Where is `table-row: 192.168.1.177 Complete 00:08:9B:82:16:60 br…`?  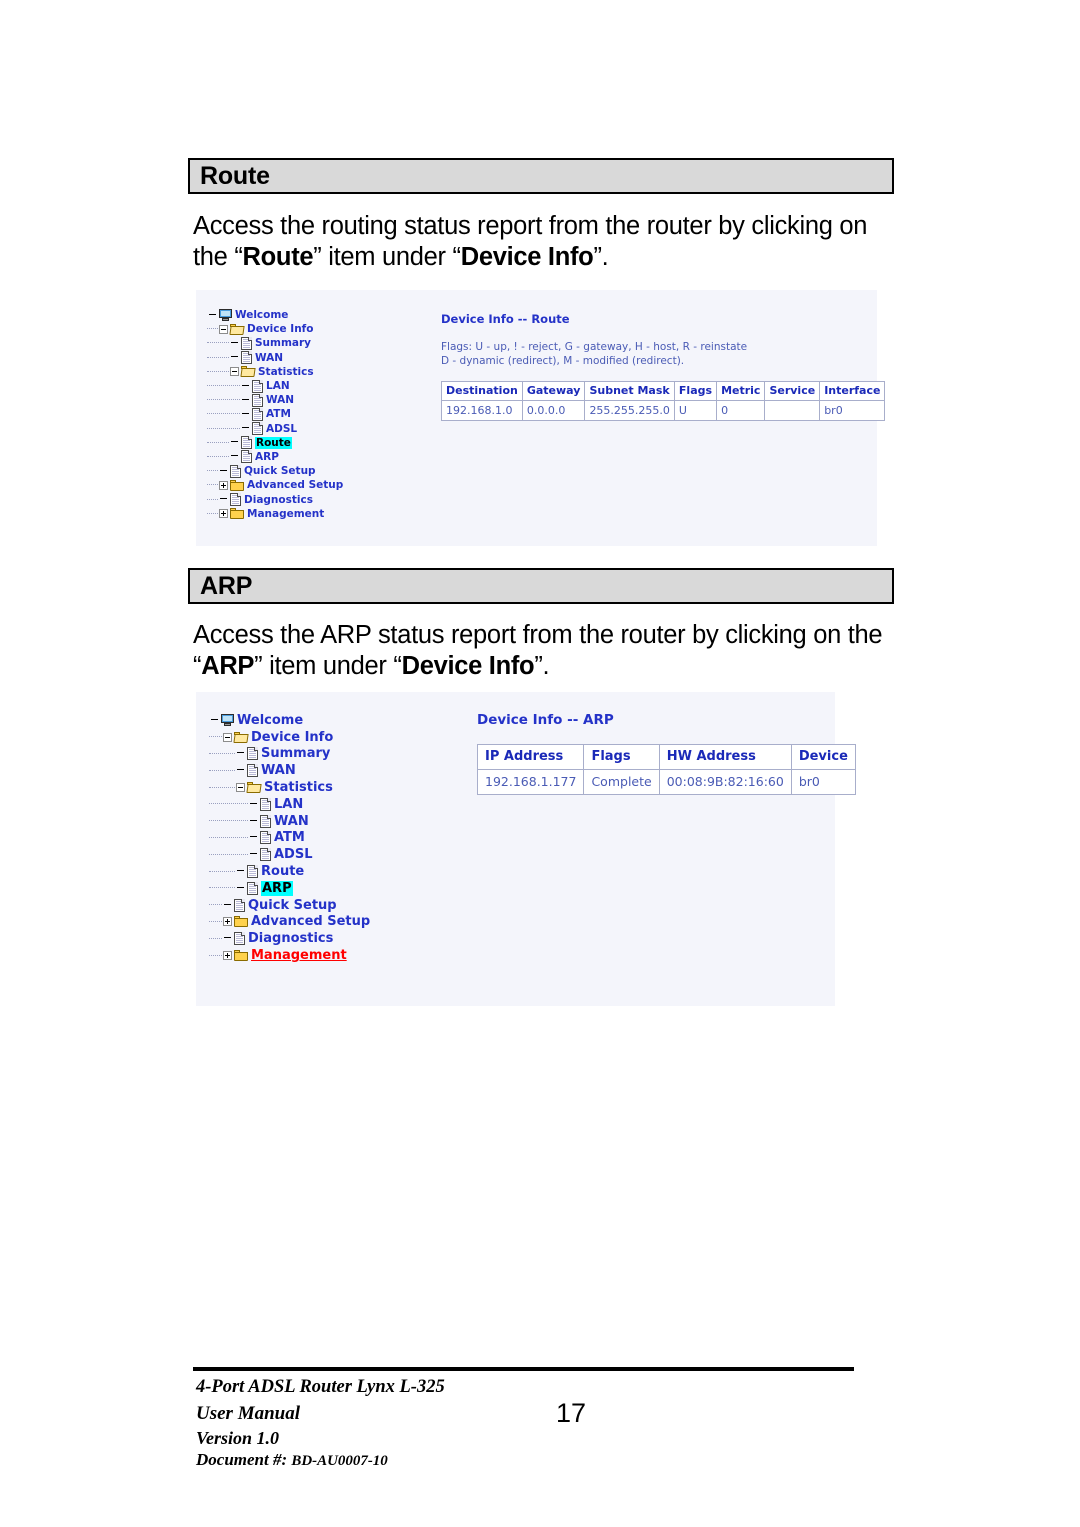
table-row: 192.168.1.177 Complete 00:08:9B:82:16:60 br… is located at coordinates (666, 782).